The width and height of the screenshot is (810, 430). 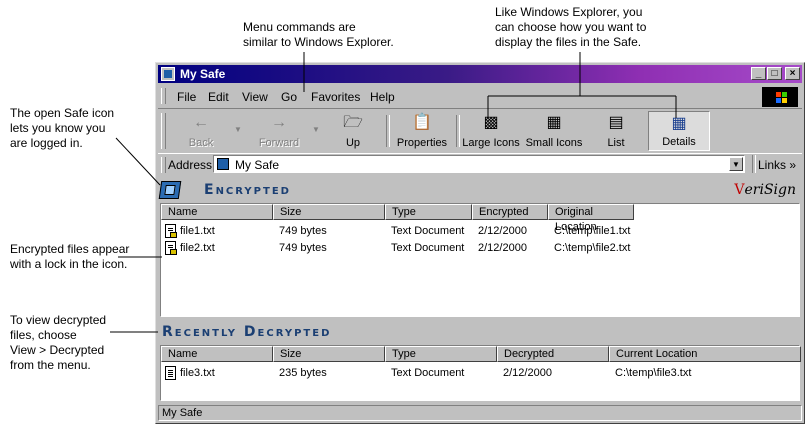 What do you see at coordinates (279, 143) in the screenshot?
I see `forward-label: Forward` at bounding box center [279, 143].